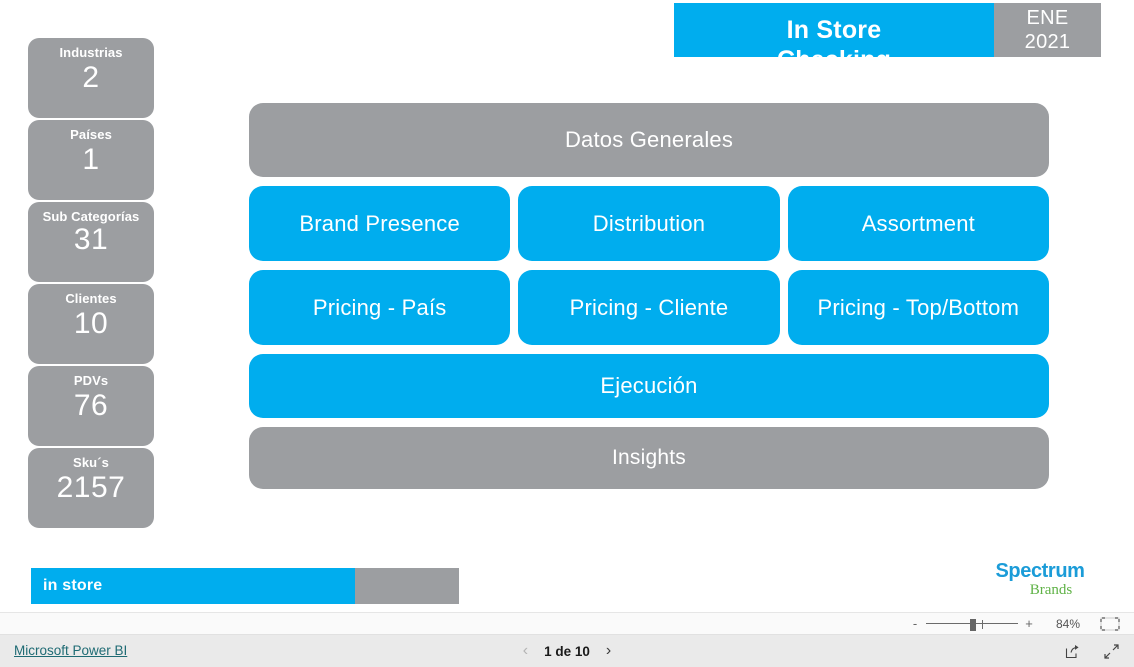 Image resolution: width=1134 pixels, height=667 pixels. I want to click on zoom-slider-tick, so click(982, 624).